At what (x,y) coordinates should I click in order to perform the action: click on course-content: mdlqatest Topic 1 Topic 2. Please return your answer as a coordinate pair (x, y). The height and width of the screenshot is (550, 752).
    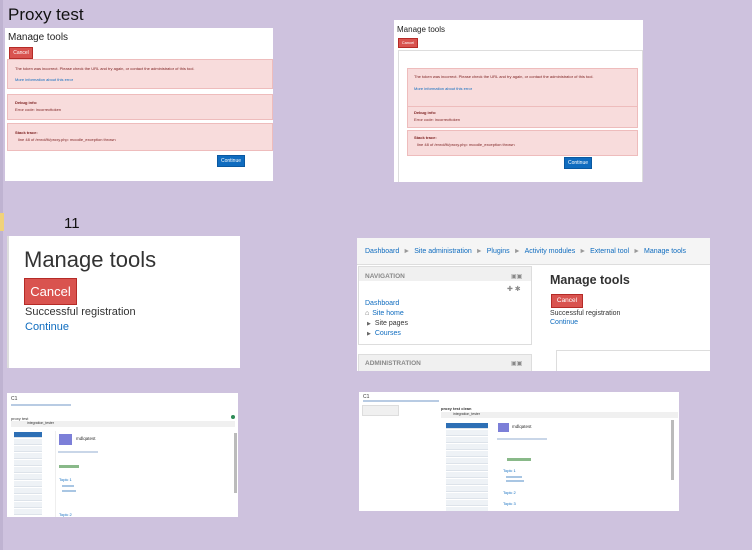
    Looking at the image, I should click on (146, 474).